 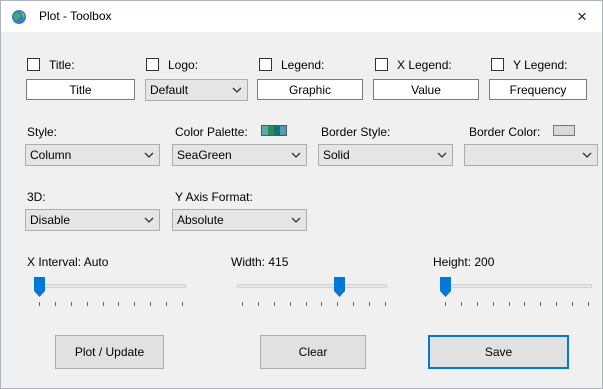 What do you see at coordinates (336, 155) in the screenshot?
I see `border-style-value: Solid` at bounding box center [336, 155].